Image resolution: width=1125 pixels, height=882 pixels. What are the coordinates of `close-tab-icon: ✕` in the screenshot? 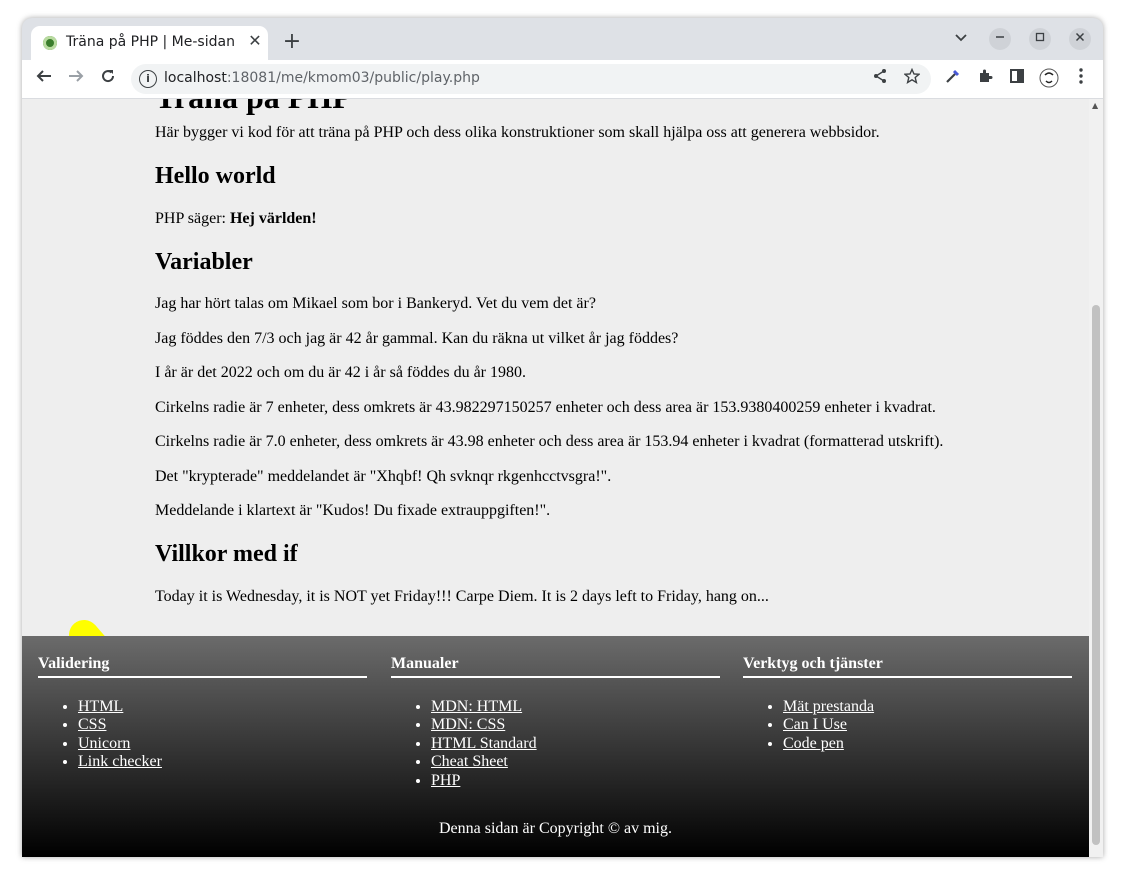 It's located at (255, 41).